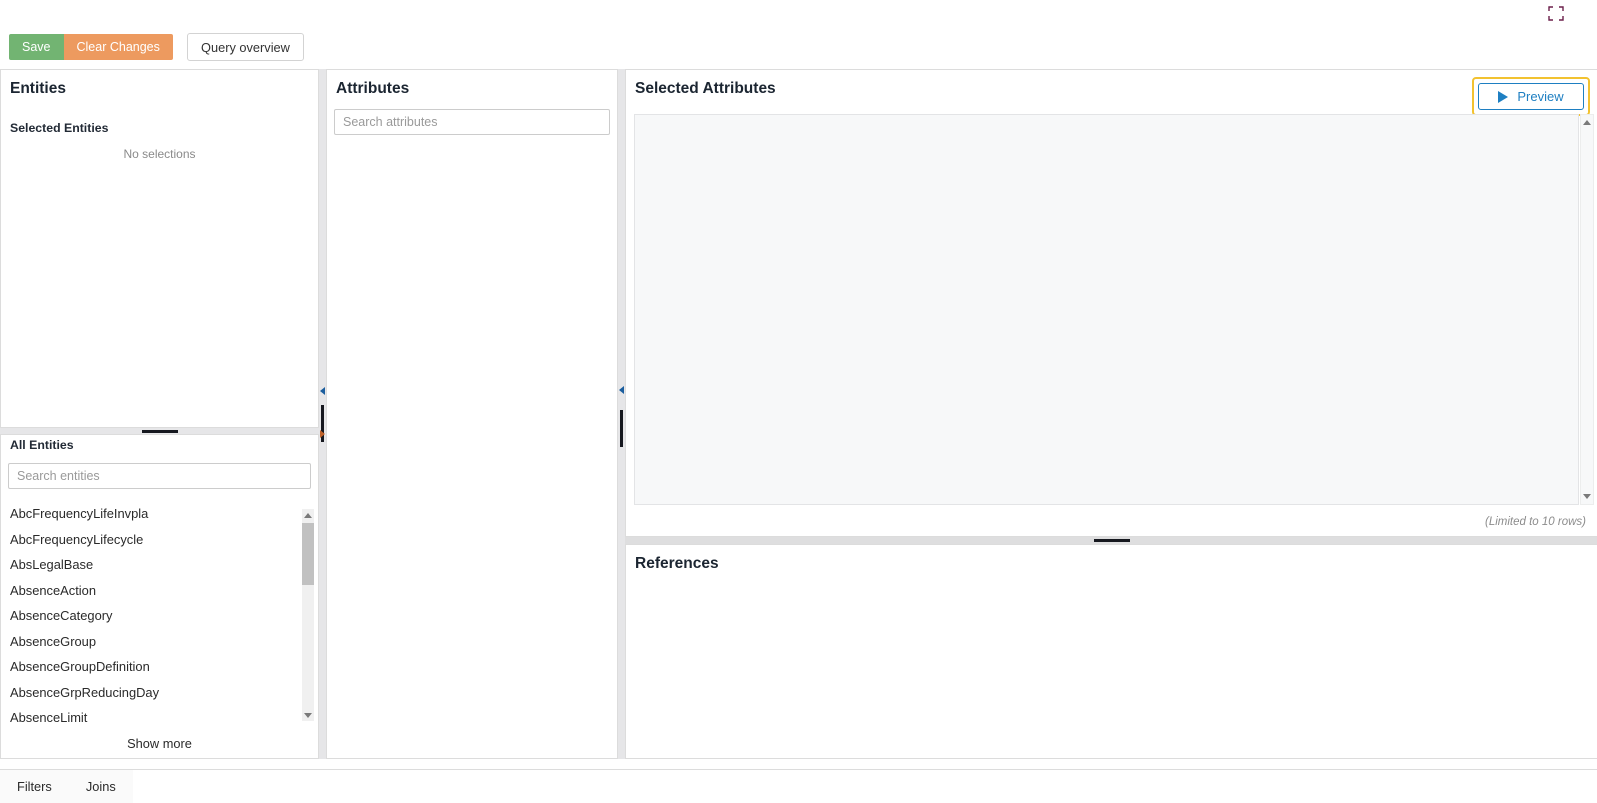 This screenshot has height=803, width=1597. What do you see at coordinates (34, 786) in the screenshot?
I see `tab-filters: Filters` at bounding box center [34, 786].